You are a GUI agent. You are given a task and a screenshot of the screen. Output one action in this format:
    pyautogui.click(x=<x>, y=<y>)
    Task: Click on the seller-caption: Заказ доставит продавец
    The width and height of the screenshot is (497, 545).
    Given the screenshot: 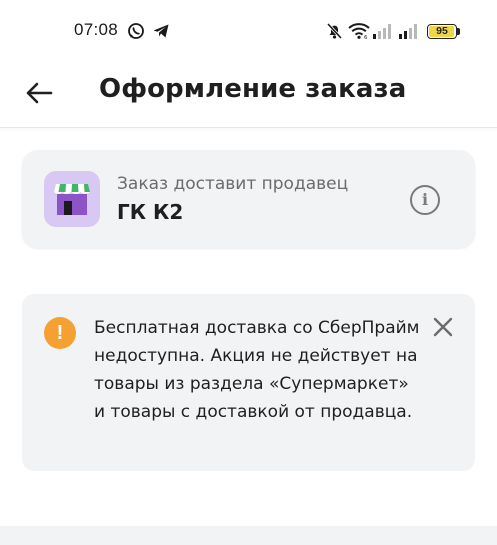 What is the action you would take?
    pyautogui.click(x=233, y=184)
    